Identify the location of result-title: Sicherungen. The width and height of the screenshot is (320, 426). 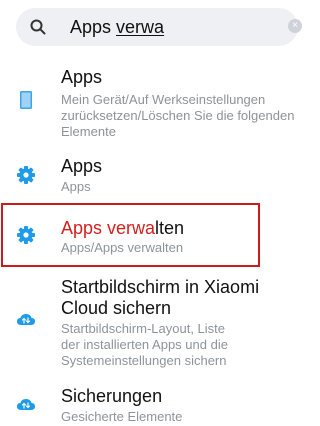
(112, 396).